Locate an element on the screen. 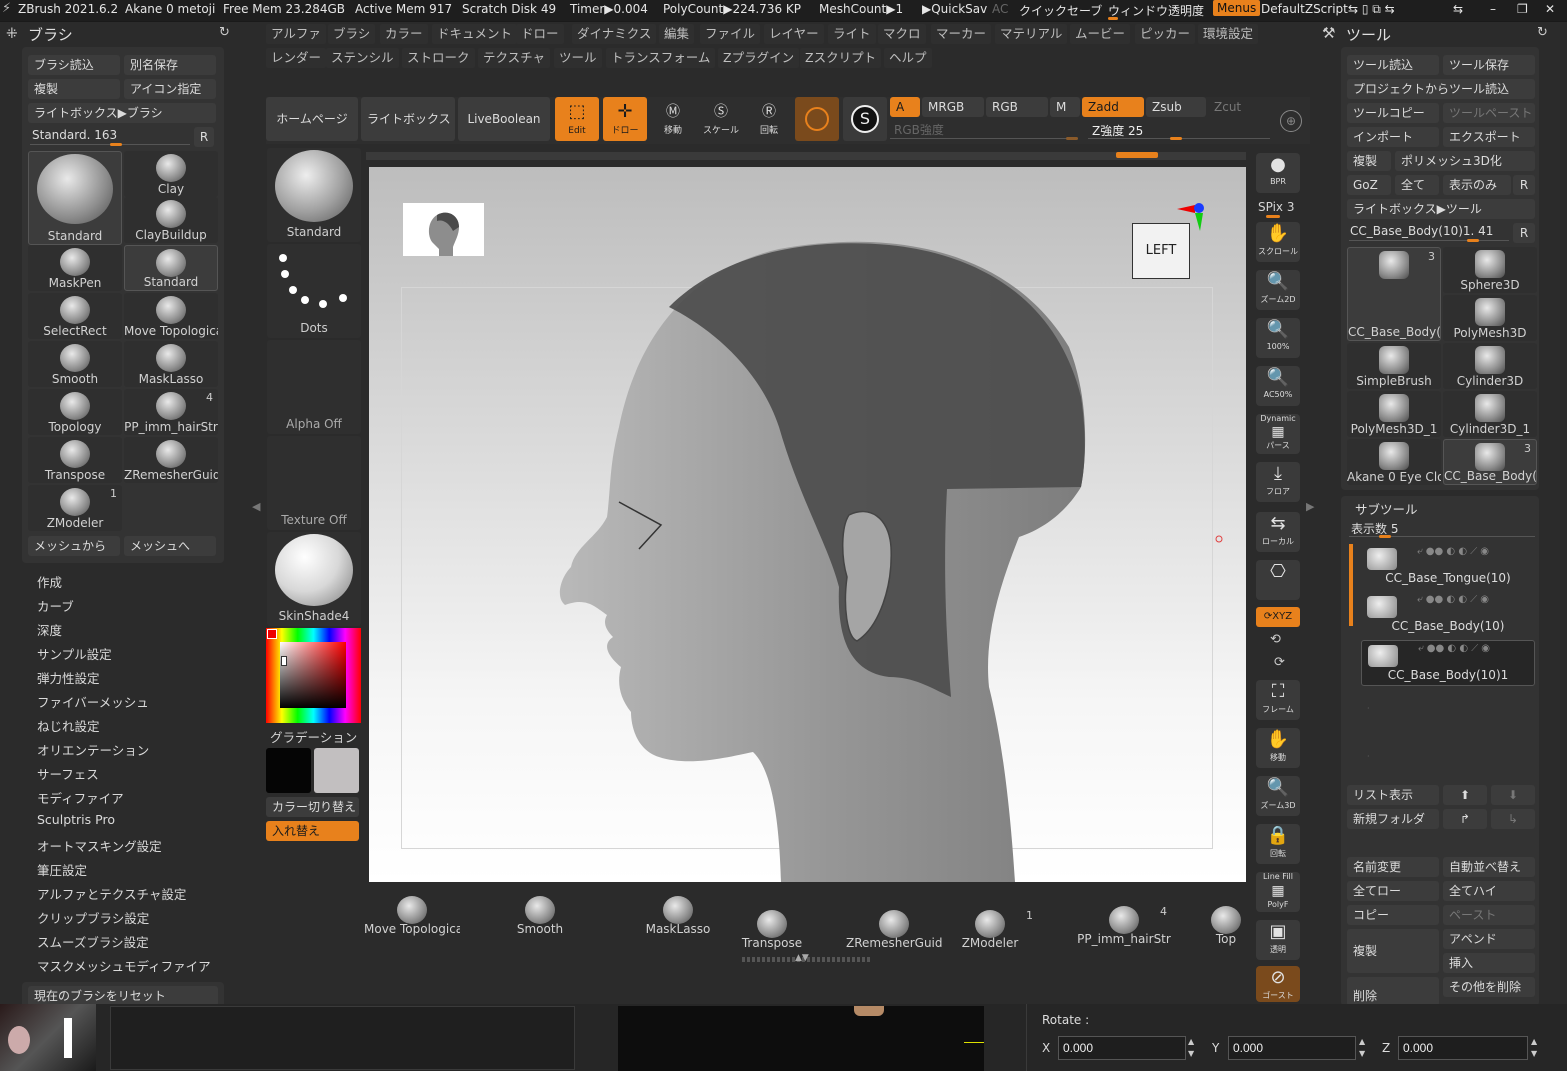  move-down-icon: ⬇ is located at coordinates (1513, 795).